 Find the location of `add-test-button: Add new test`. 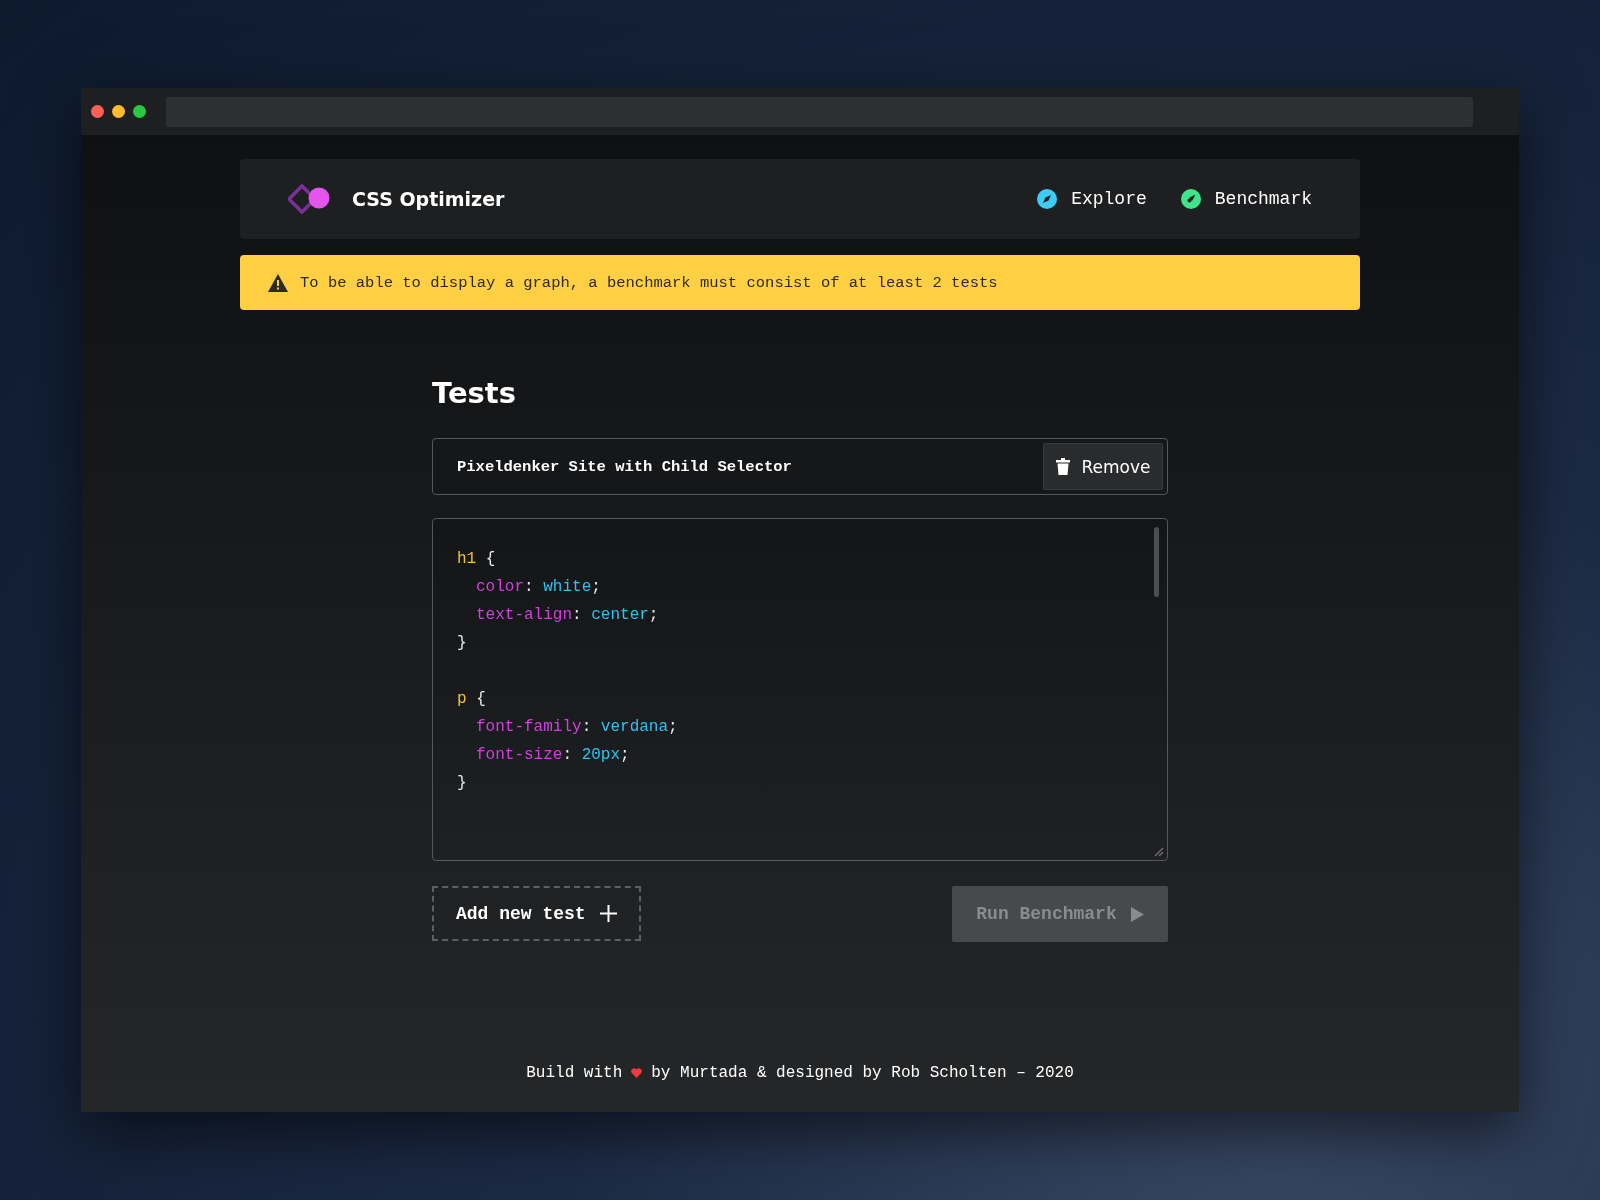

add-test-button: Add new test is located at coordinates (536, 913).